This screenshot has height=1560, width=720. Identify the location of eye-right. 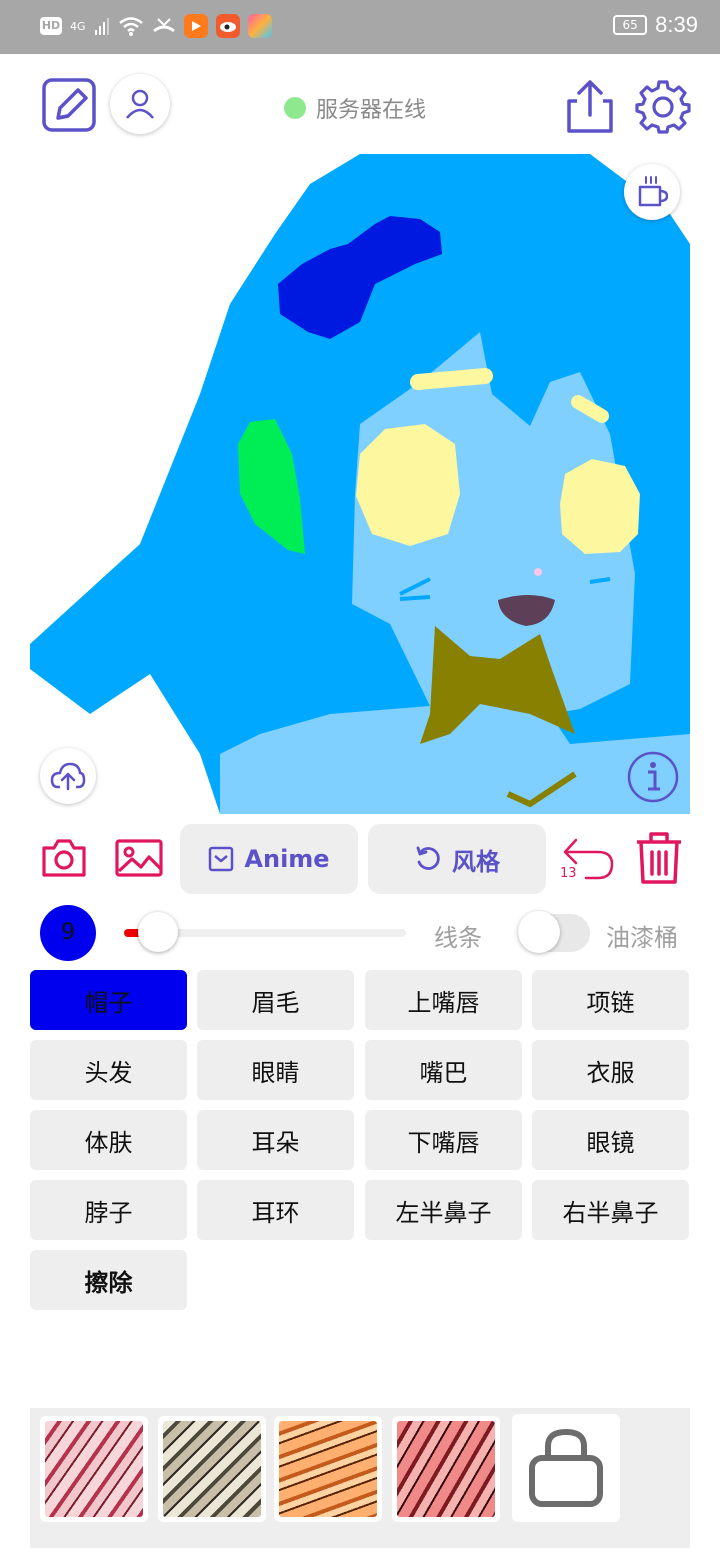
(600, 506).